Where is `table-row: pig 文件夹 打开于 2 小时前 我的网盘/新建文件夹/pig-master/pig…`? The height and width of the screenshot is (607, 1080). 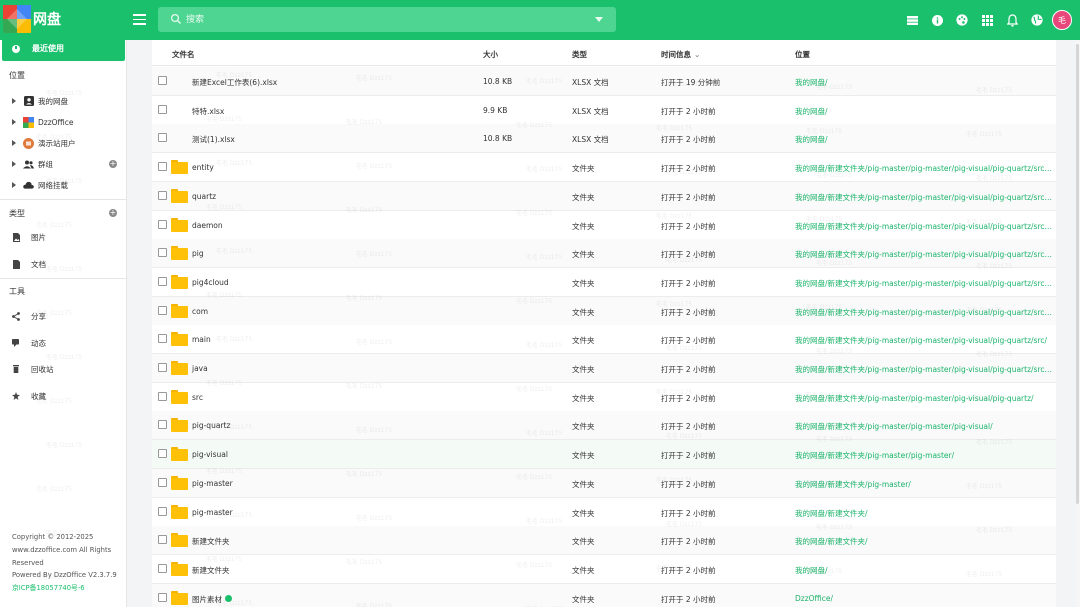 table-row: pig 文件夹 打开于 2 小时前 我的网盘/新建文件夹/pig-master/pig… is located at coordinates (604, 254).